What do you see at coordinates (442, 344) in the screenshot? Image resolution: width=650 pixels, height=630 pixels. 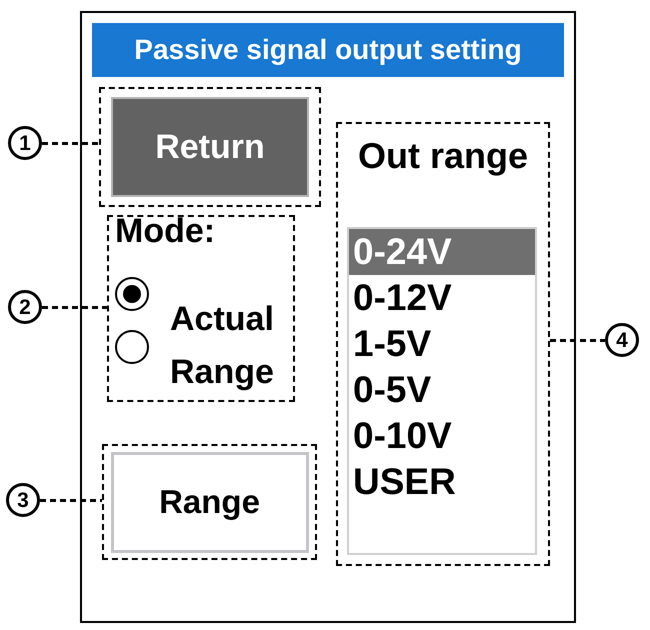 I see `list-item: 1-5V` at bounding box center [442, 344].